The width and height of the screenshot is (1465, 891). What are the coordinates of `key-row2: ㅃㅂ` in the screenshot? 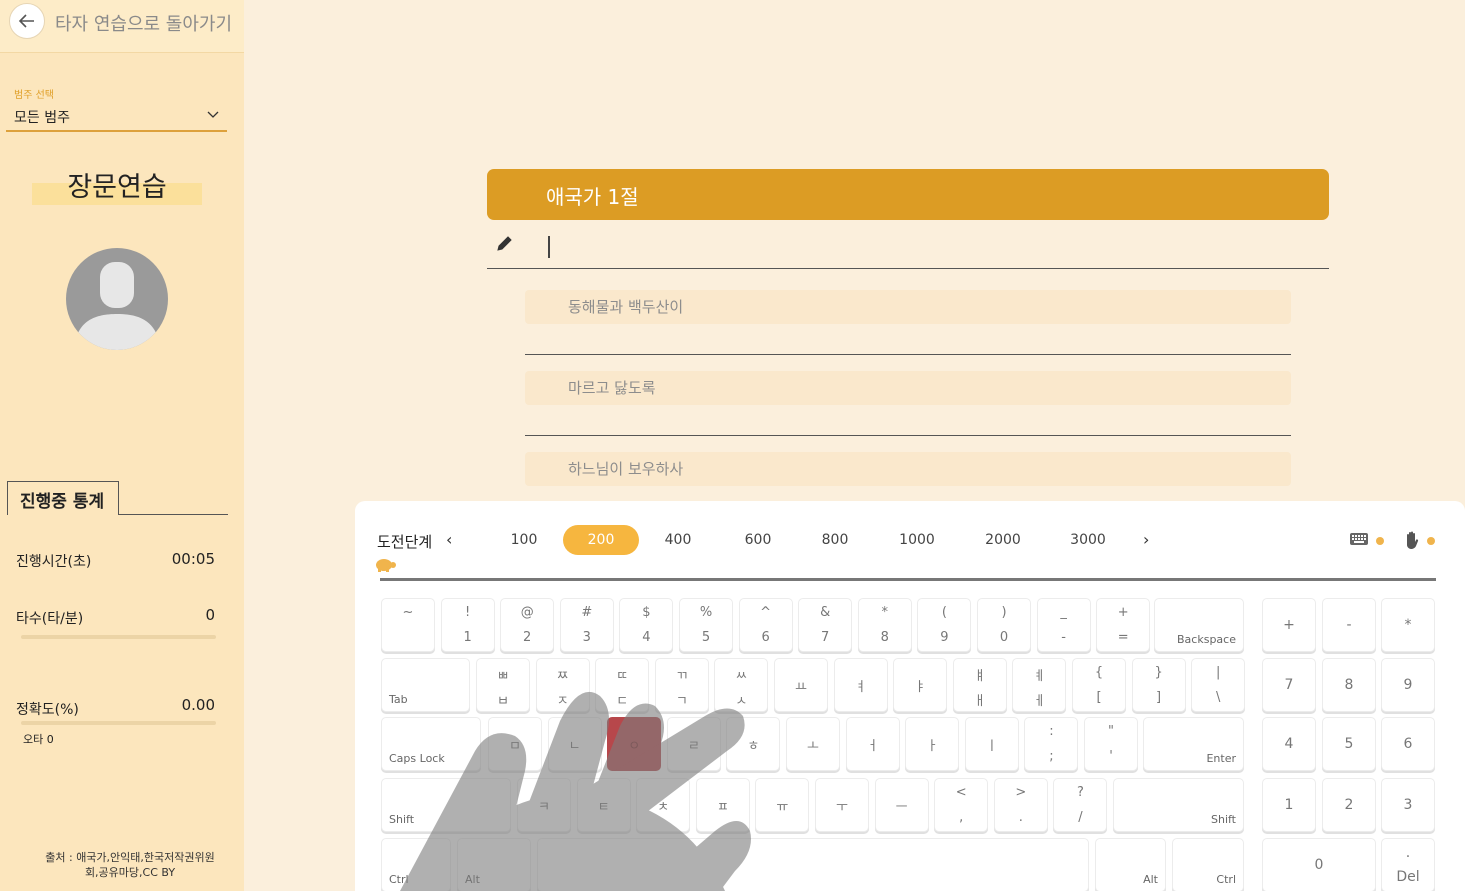 It's located at (503, 685).